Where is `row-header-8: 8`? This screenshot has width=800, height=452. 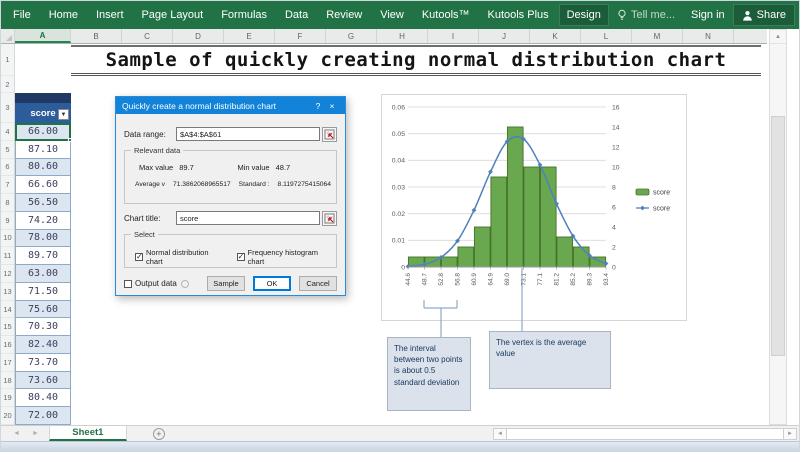 row-header-8: 8 is located at coordinates (7, 203).